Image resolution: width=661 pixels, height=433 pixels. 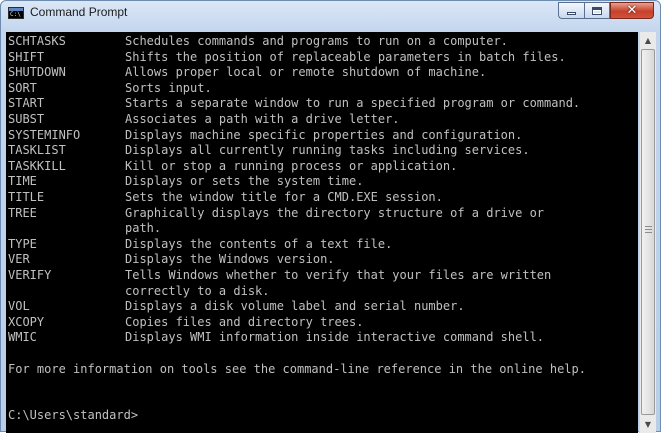 I want to click on console-line: TIME Displays or sets the system time., so click(x=185, y=181).